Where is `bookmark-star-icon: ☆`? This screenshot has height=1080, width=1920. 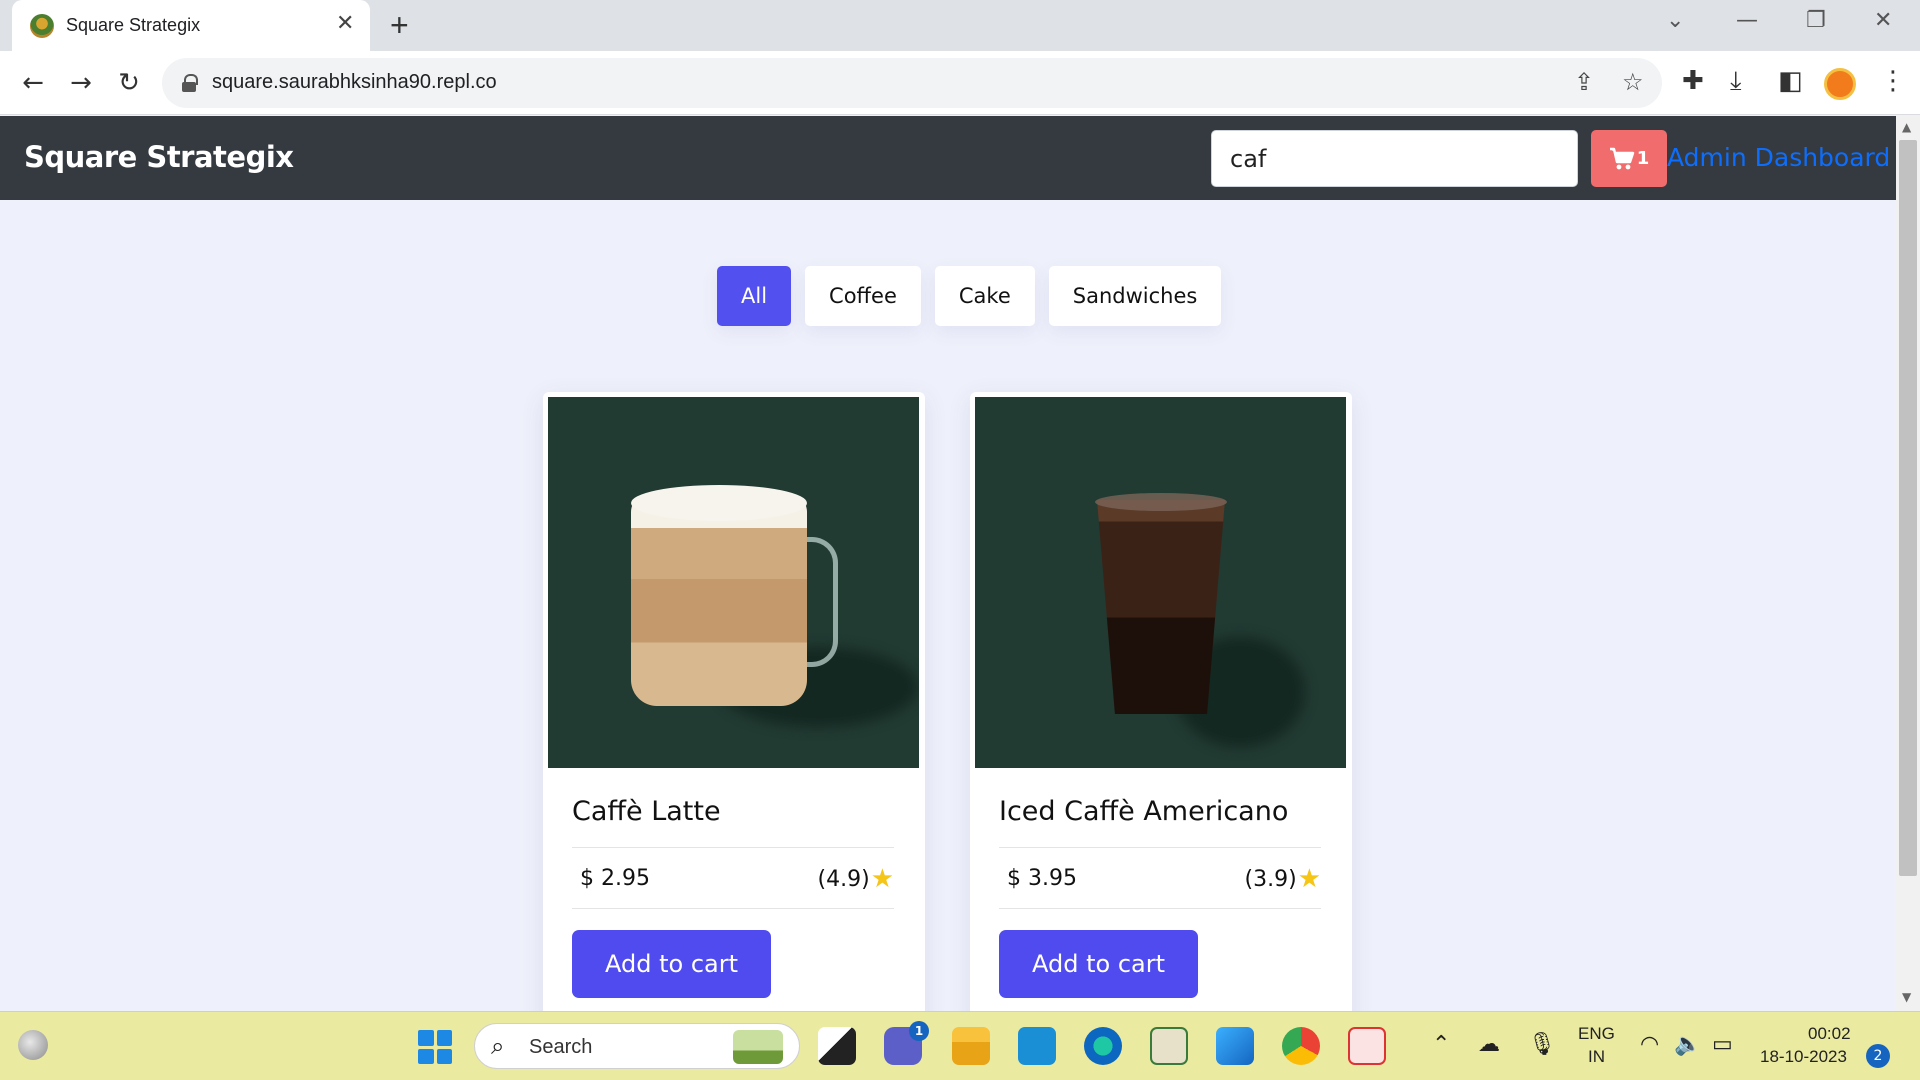 bookmark-star-icon: ☆ is located at coordinates (1633, 82).